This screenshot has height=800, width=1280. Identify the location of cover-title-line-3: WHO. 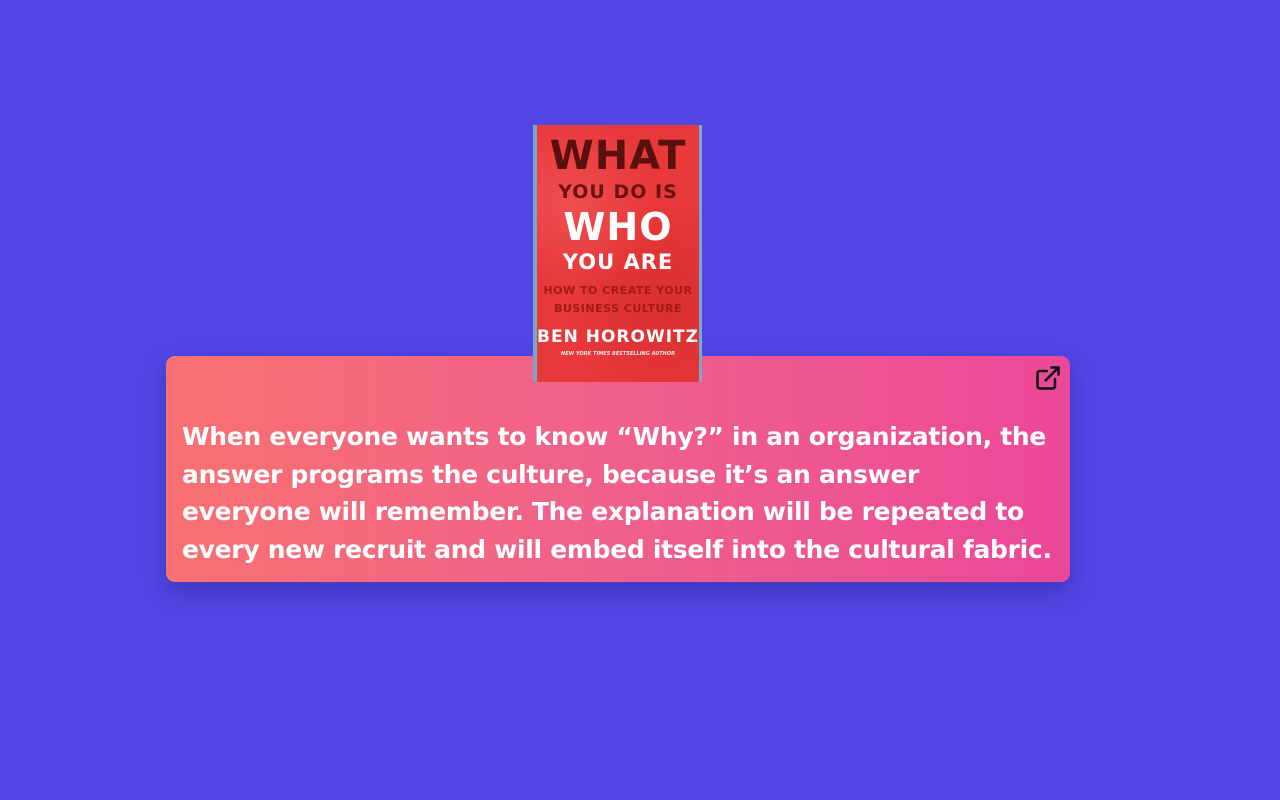
(618, 227).